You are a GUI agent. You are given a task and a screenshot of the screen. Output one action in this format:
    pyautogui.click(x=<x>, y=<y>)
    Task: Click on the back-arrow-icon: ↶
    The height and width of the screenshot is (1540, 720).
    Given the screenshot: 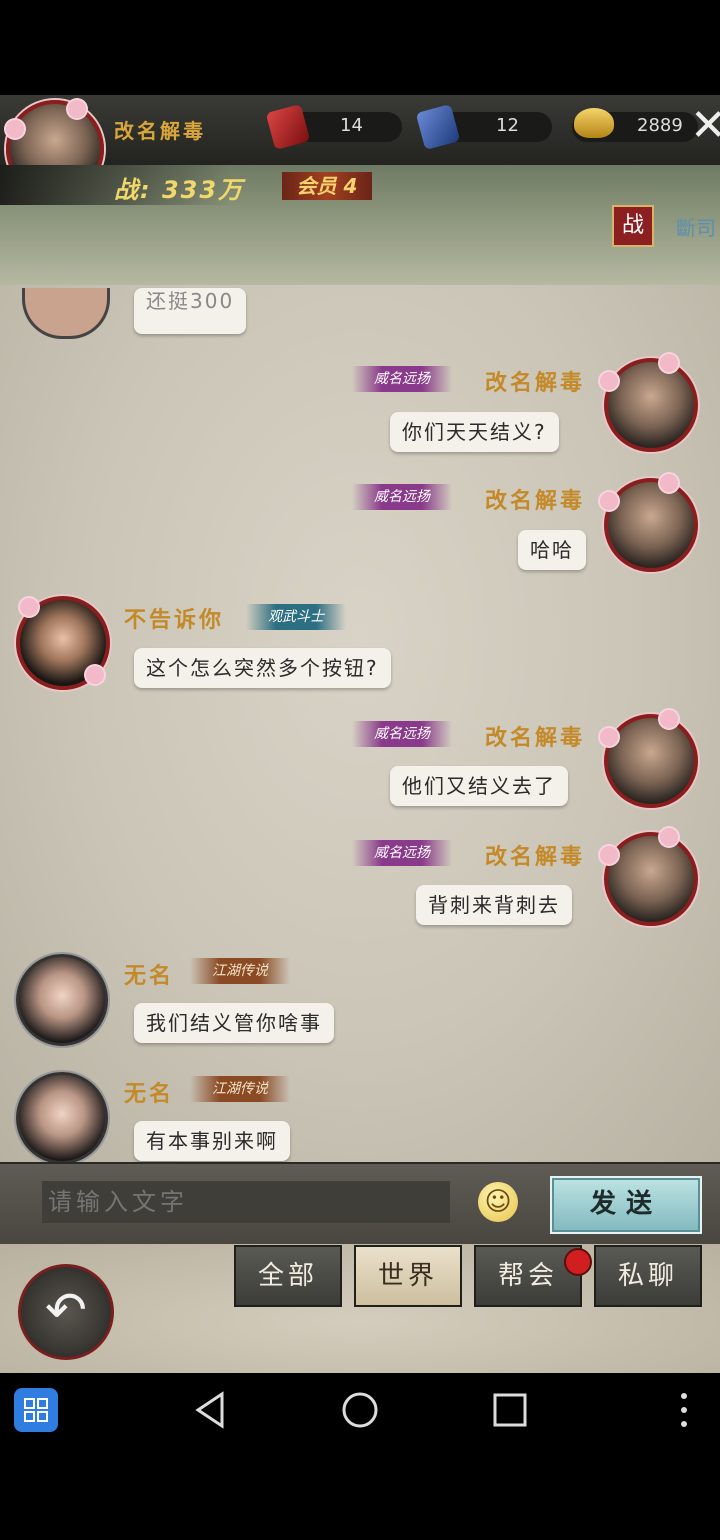 What is the action you would take?
    pyautogui.click(x=66, y=1310)
    